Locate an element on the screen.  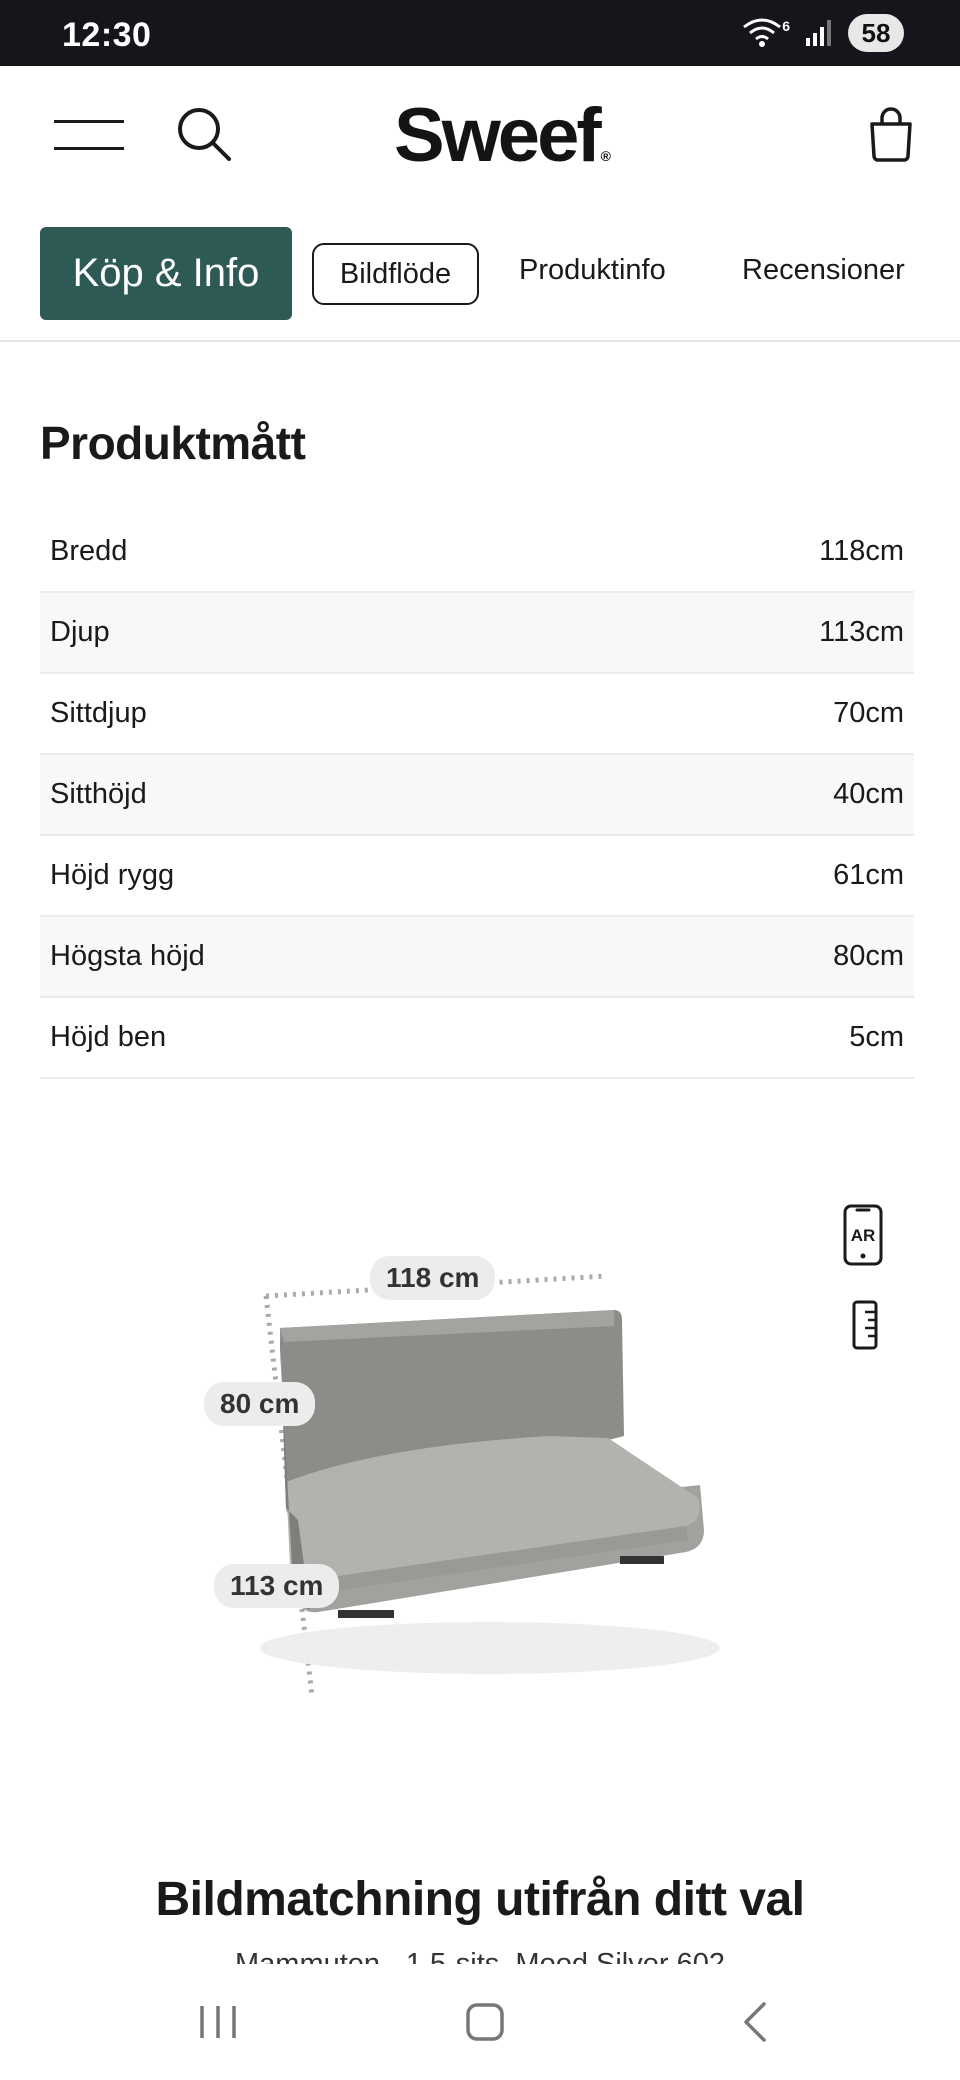
brand-logo: Sweef ® is located at coordinates (502, 135).